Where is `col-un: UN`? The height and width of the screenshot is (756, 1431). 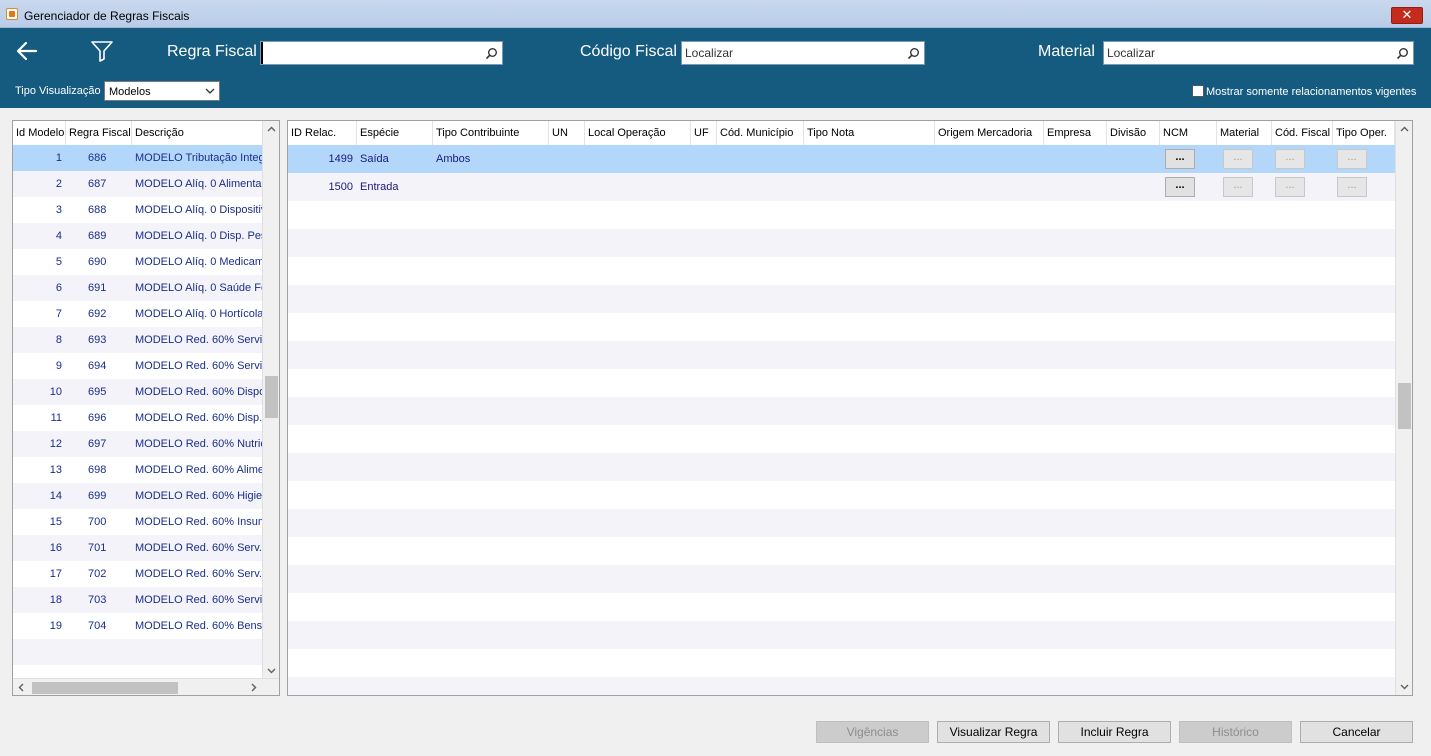 col-un: UN is located at coordinates (567, 133).